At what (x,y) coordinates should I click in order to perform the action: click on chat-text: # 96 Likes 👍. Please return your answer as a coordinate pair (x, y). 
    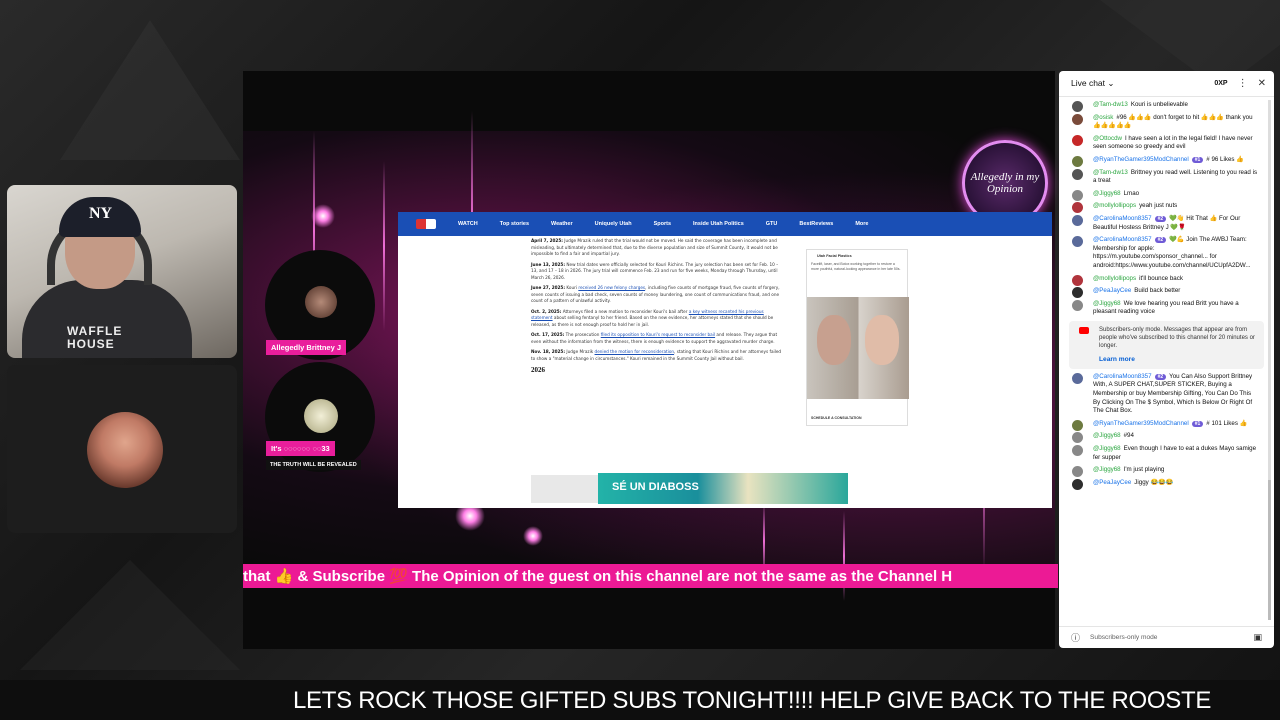
    Looking at the image, I should click on (1225, 159).